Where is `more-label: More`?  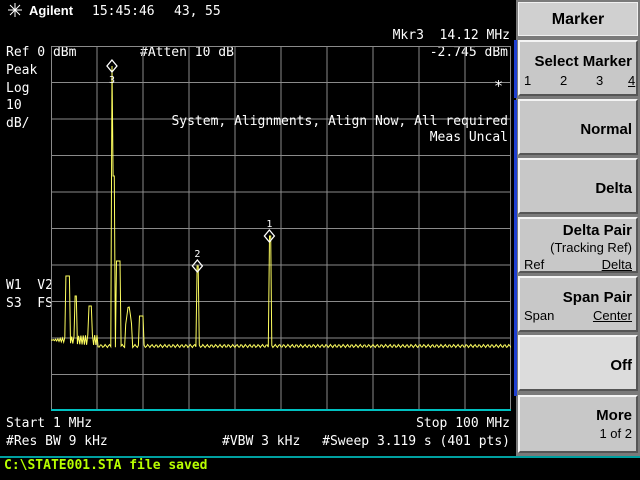 more-label: More is located at coordinates (614, 415).